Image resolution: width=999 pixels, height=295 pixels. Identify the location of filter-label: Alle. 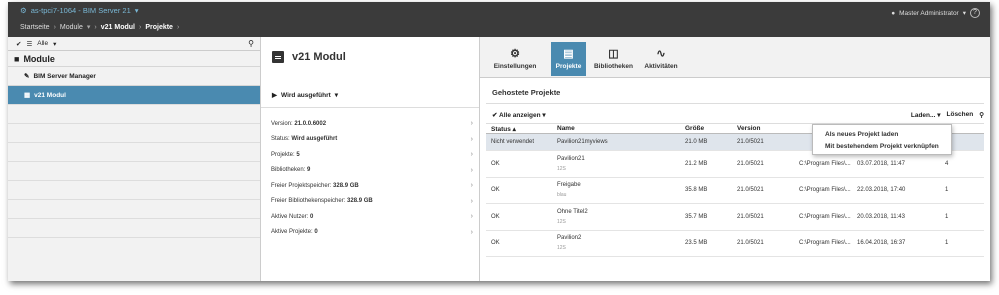
(43, 43).